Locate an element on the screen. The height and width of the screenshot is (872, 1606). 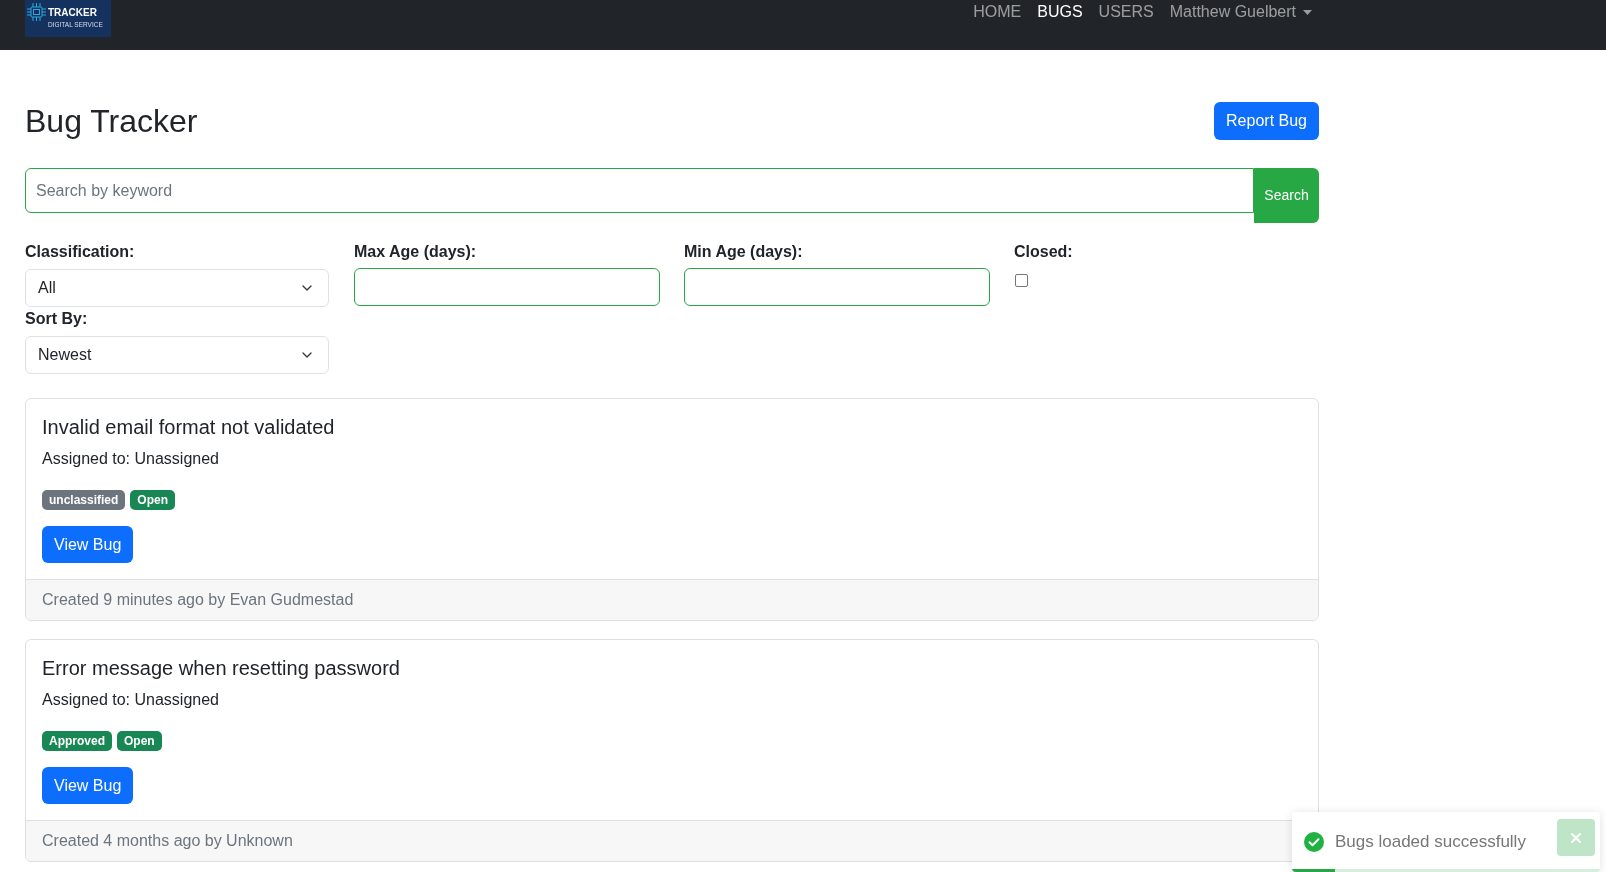
field-label: Max Age (days): is located at coordinates (416, 252).